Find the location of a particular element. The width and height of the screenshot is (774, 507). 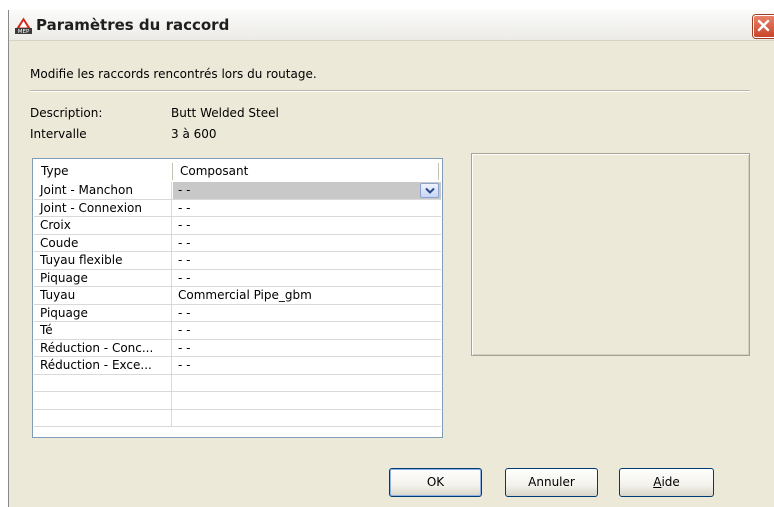

description-label: Description: is located at coordinates (66, 113).